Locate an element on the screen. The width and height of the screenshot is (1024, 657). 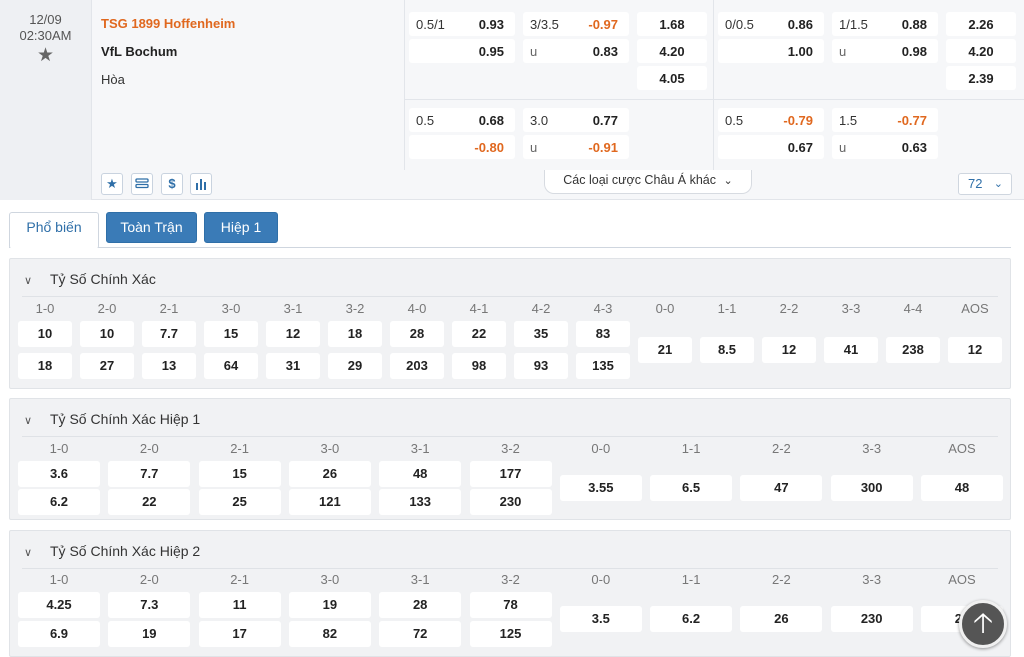
score-odds-draw: 230 is located at coordinates (871, 619).